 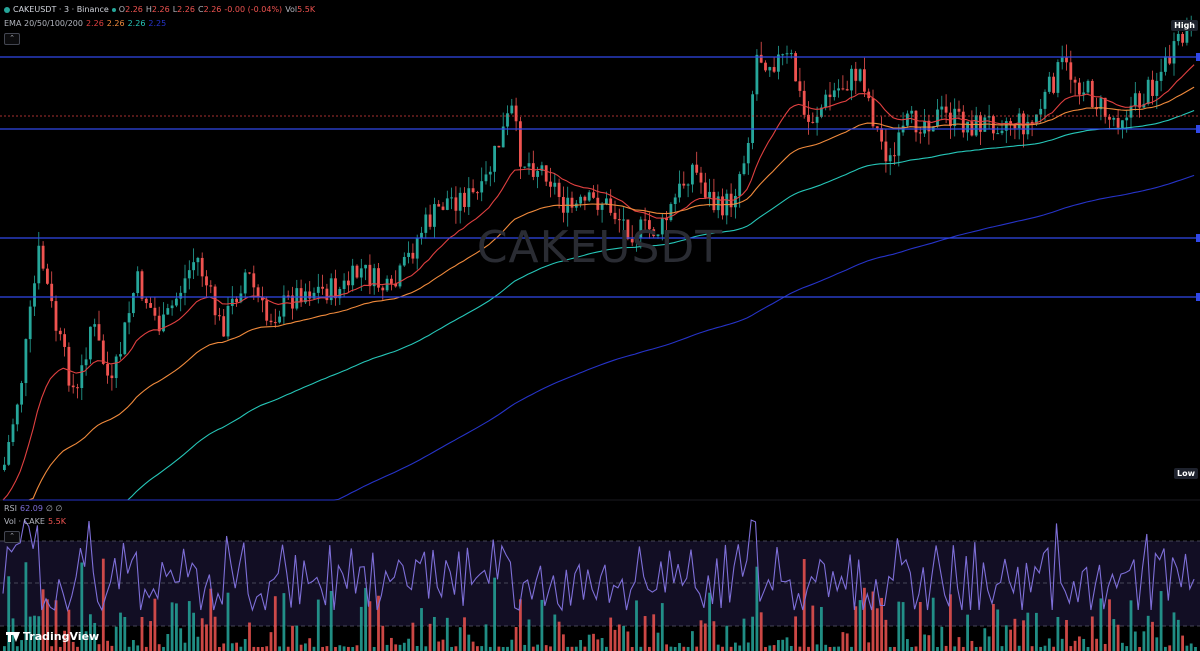 I want to click on rsi-legend: RSI 62.09 ∅ ∅, so click(x=33, y=508).